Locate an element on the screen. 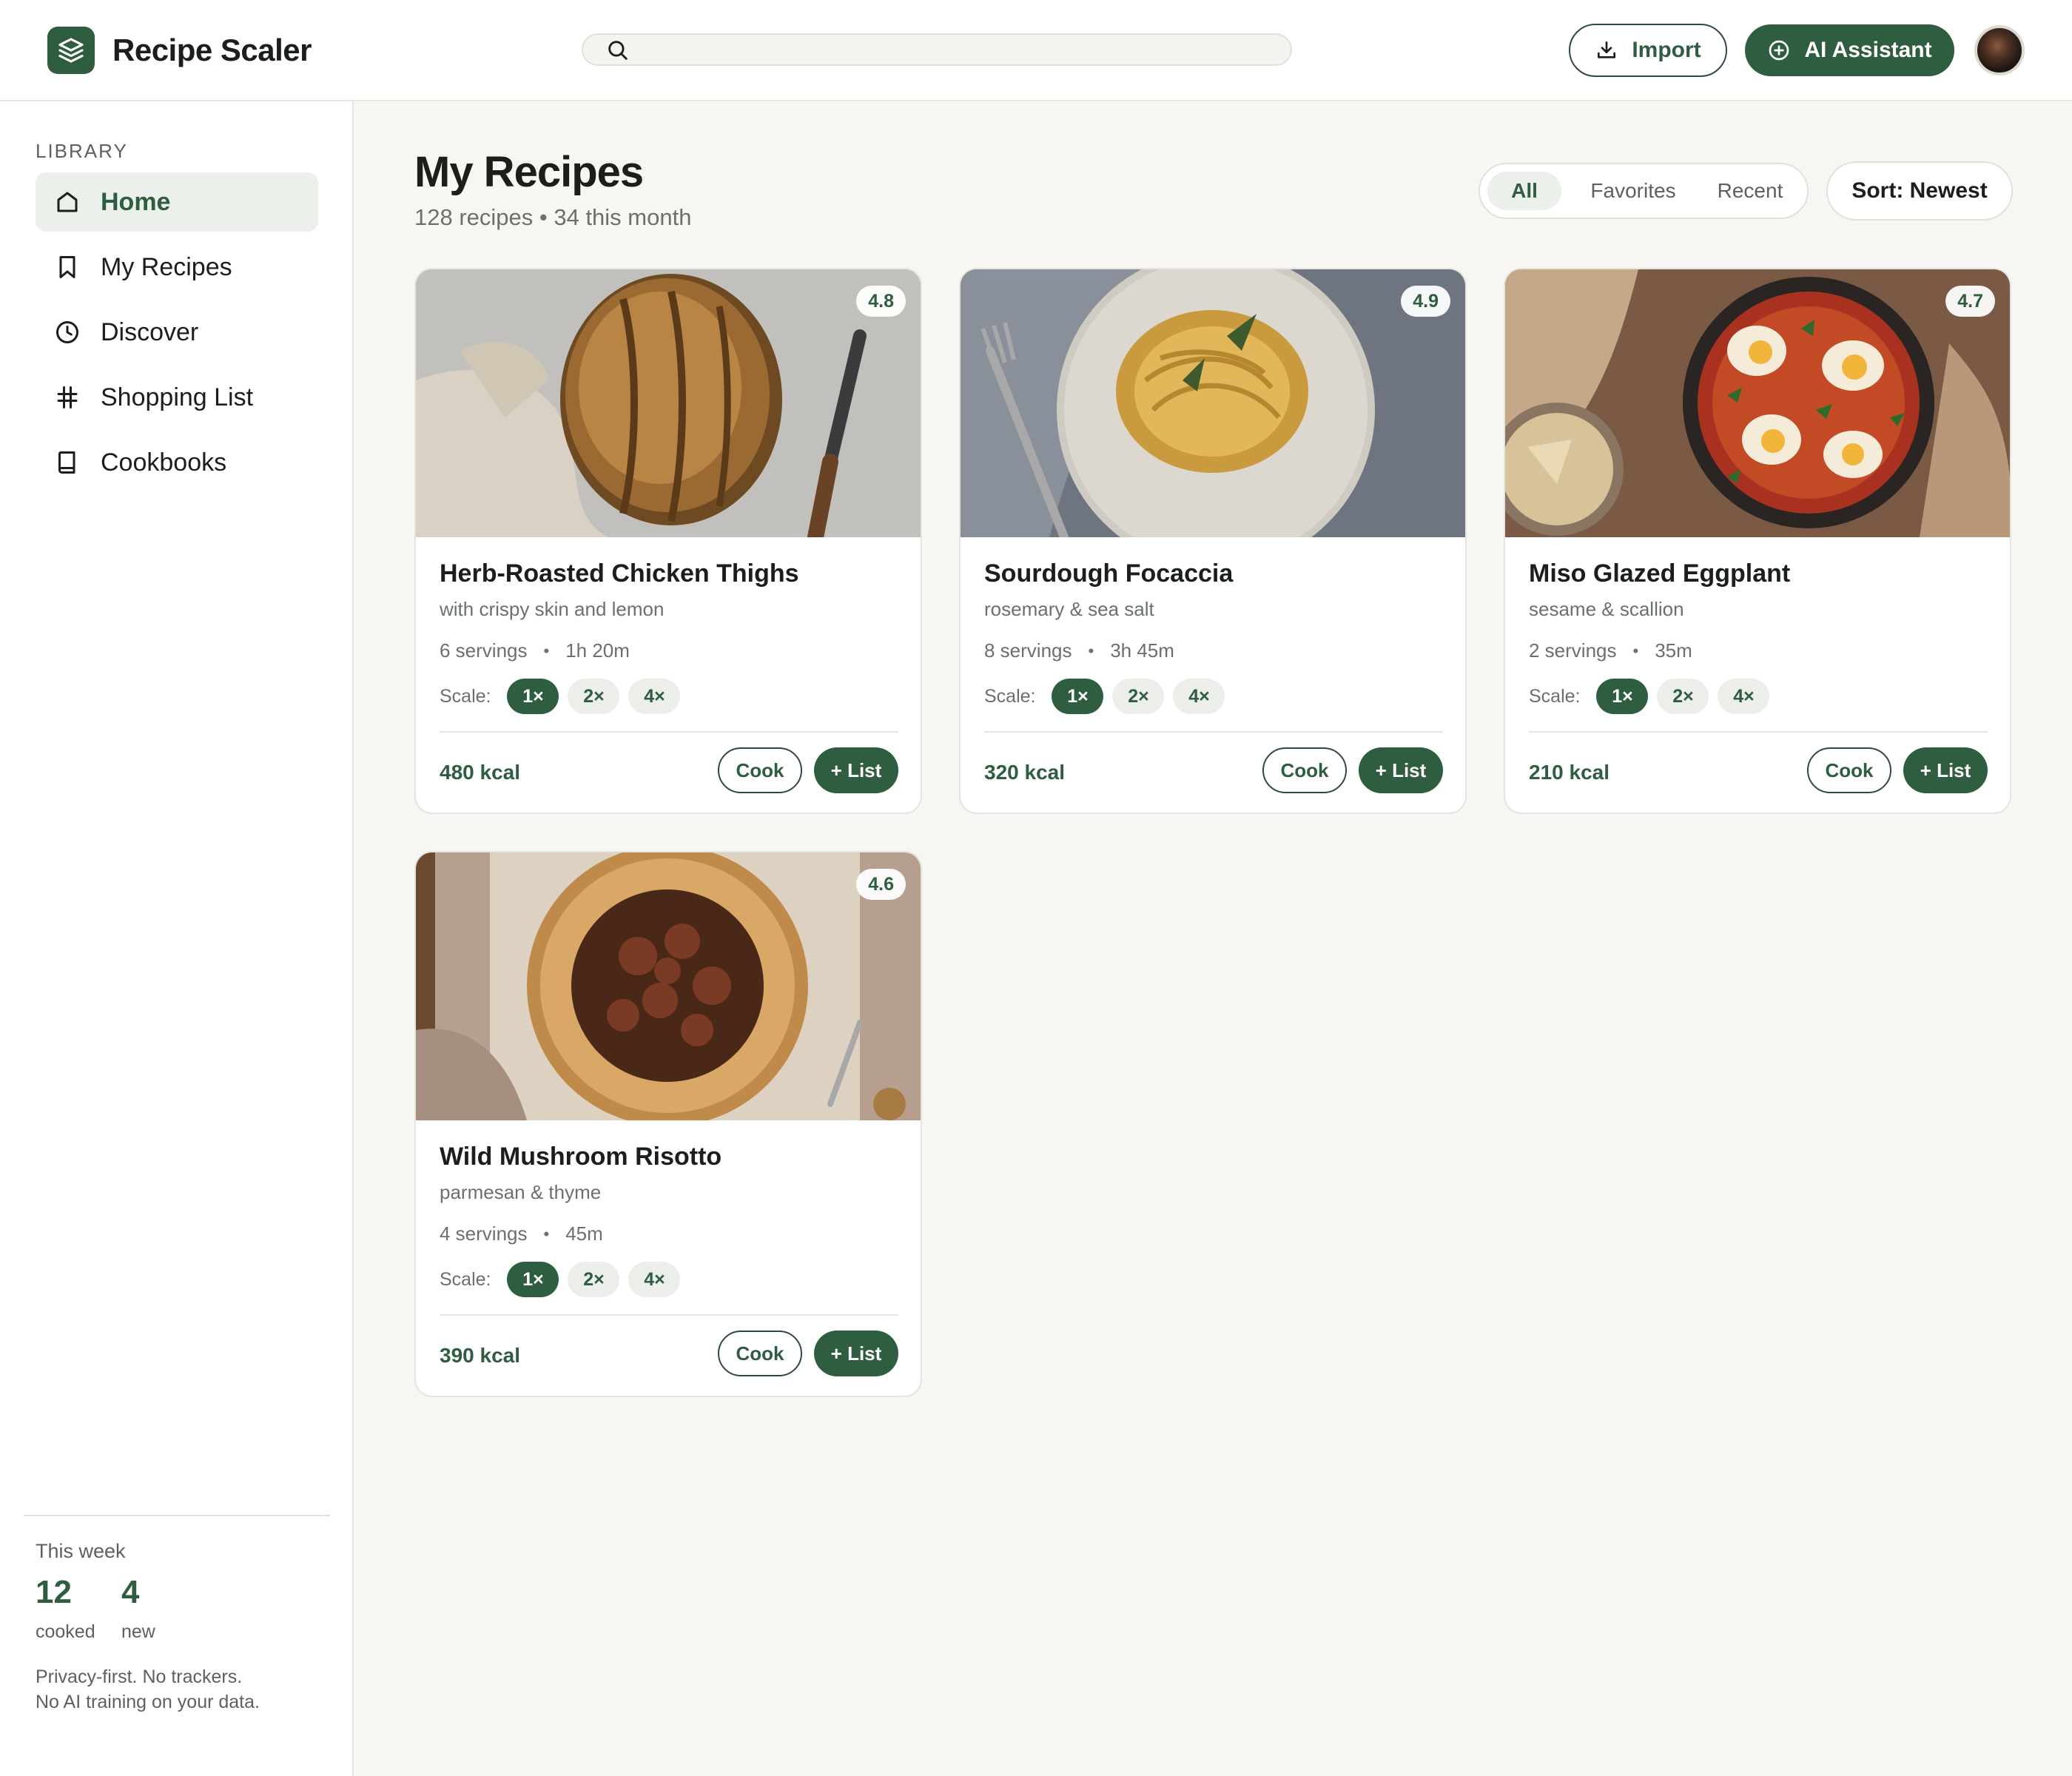  app-logo-icon is located at coordinates (71, 50).